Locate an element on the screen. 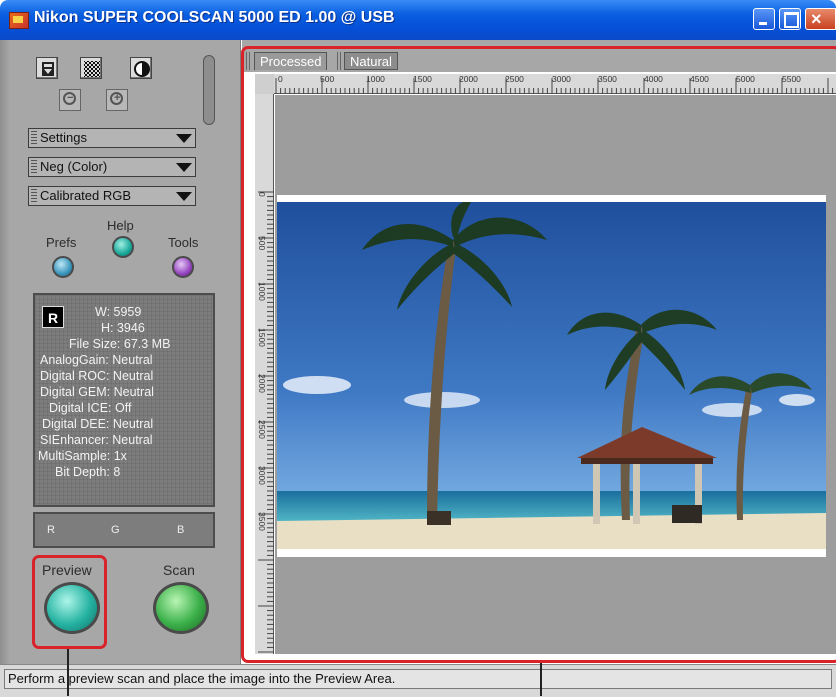 The image size is (836, 697). info-width: W: 5959 is located at coordinates (118, 312).